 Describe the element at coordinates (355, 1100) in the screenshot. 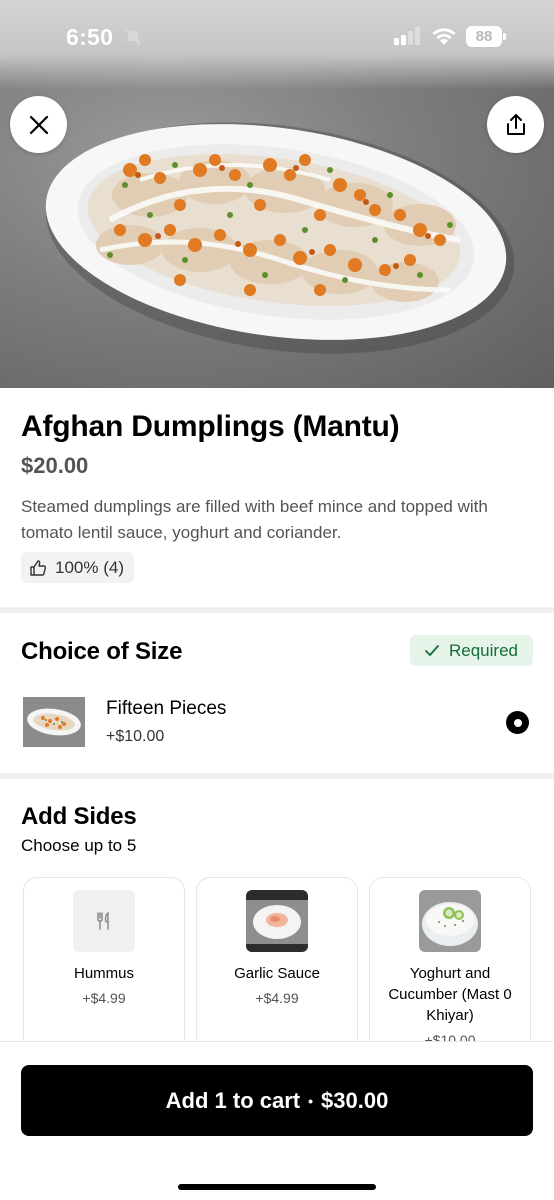

I see `cart-total: $30.00` at that location.